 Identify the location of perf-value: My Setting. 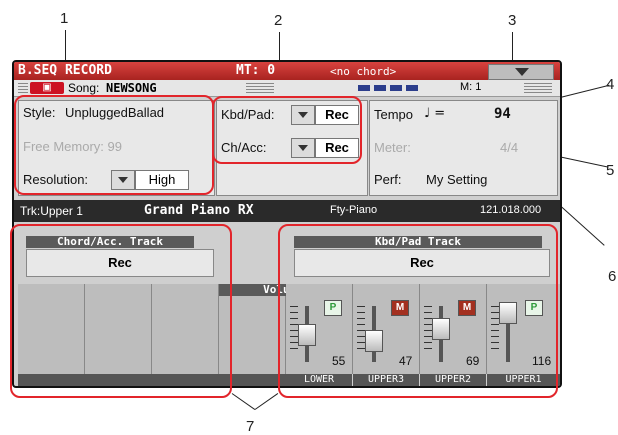
(456, 179).